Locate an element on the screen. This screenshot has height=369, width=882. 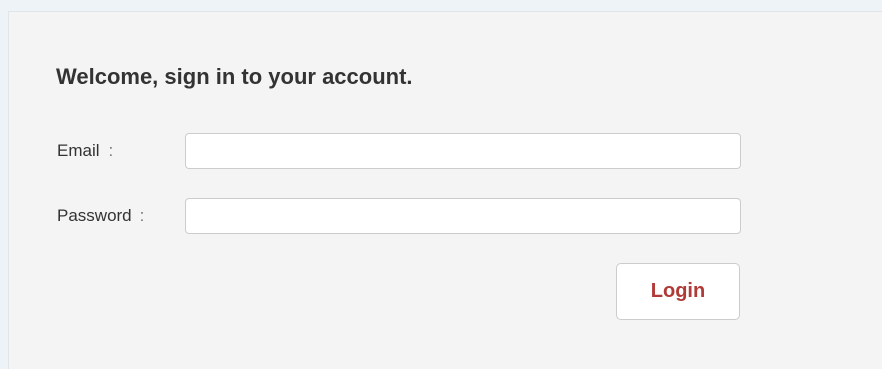
password-label-colon: : is located at coordinates (142, 215).